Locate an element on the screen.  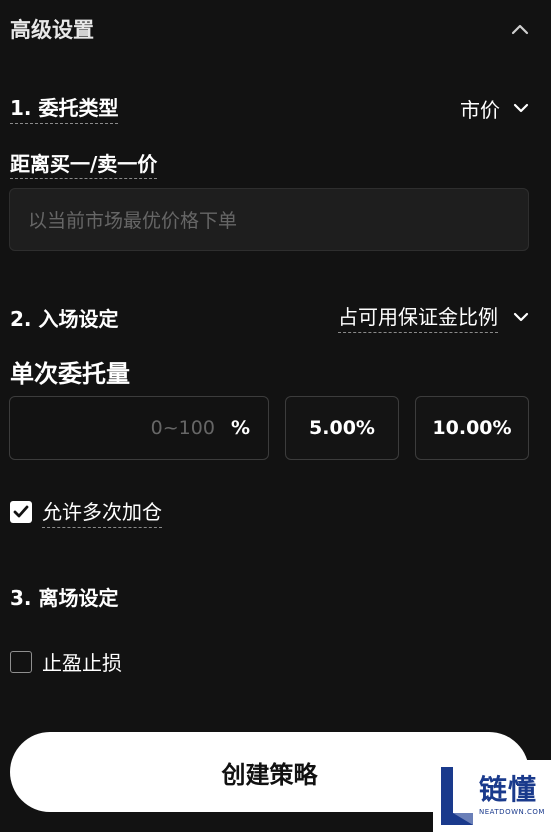
check-icon is located at coordinates (21, 511).